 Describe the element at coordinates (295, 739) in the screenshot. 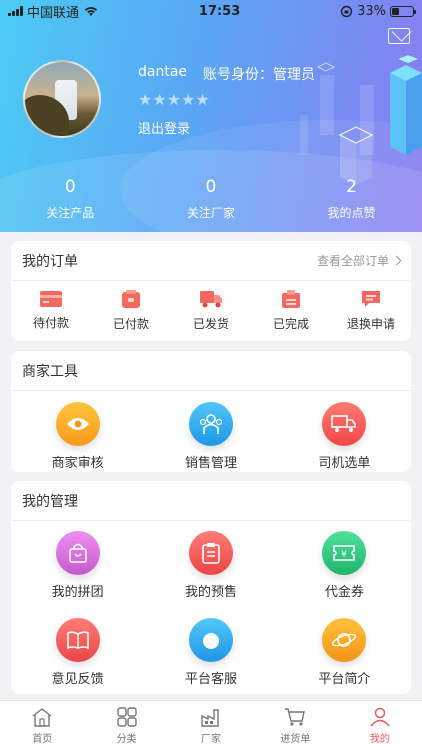

I see `tab-label: 进货单` at that location.